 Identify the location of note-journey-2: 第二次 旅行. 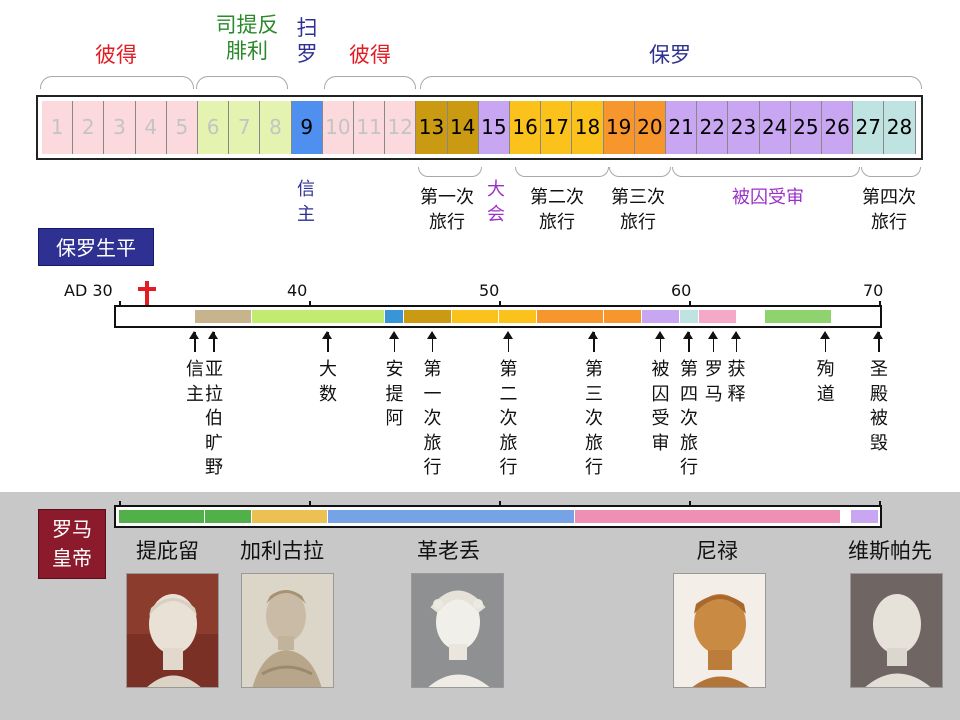
(557, 210).